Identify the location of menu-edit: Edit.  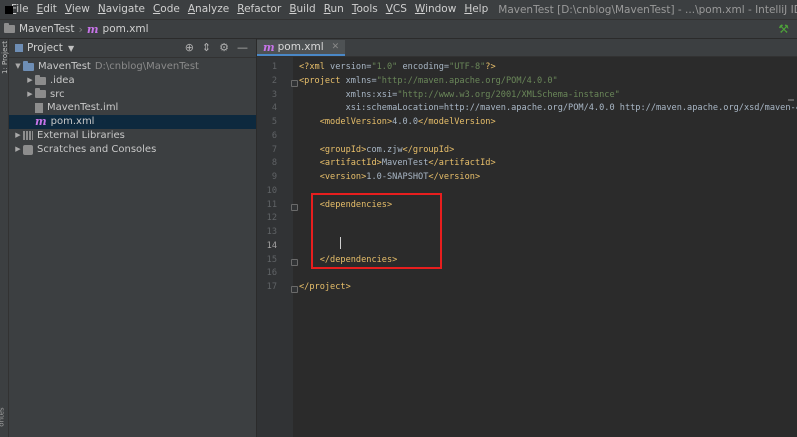
(47, 9).